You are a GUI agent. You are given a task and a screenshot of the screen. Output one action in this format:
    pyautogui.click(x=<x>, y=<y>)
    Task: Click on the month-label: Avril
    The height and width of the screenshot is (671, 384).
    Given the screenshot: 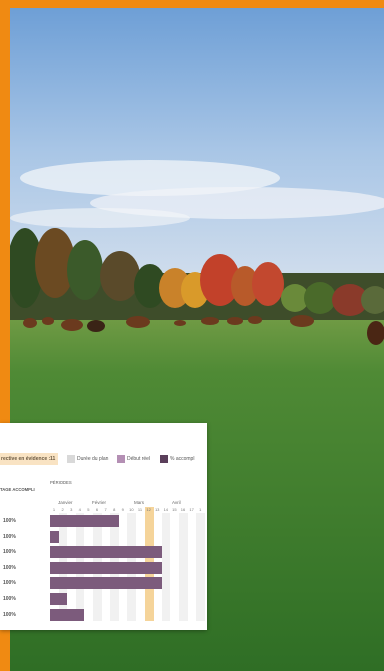 What is the action you would take?
    pyautogui.click(x=176, y=502)
    